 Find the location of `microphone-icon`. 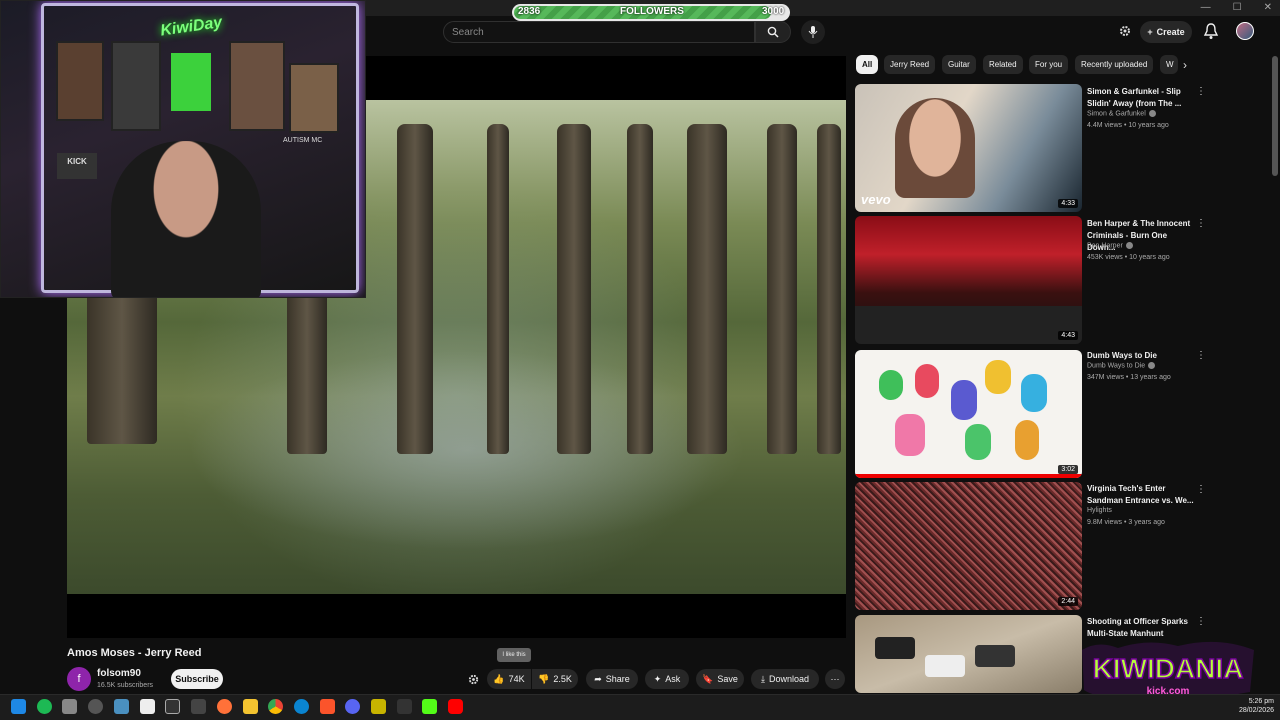

microphone-icon is located at coordinates (813, 32).